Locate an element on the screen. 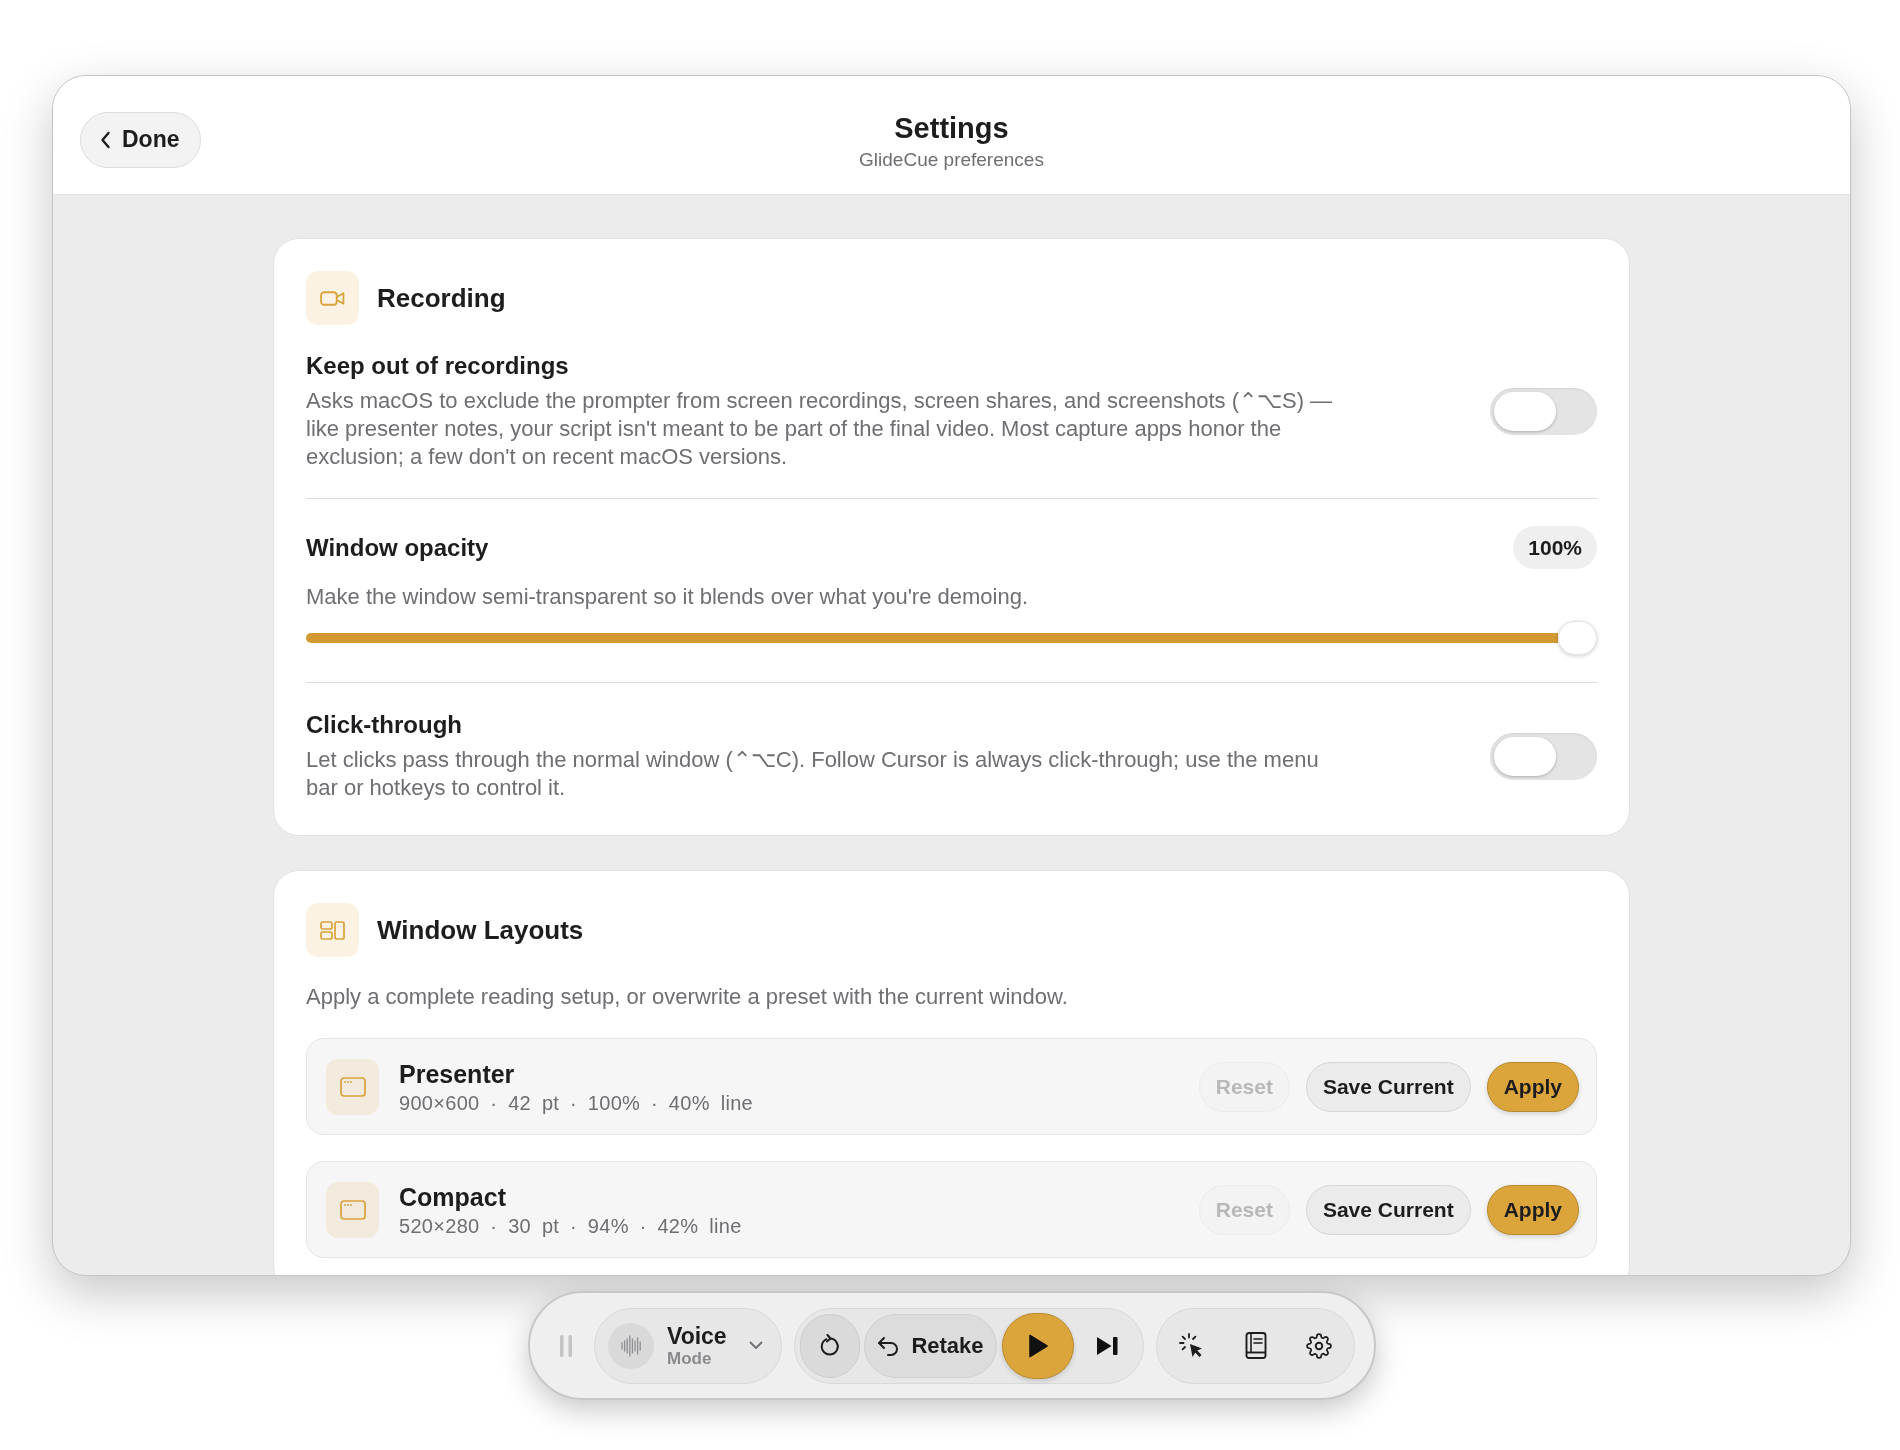  play-button is located at coordinates (1038, 1345).